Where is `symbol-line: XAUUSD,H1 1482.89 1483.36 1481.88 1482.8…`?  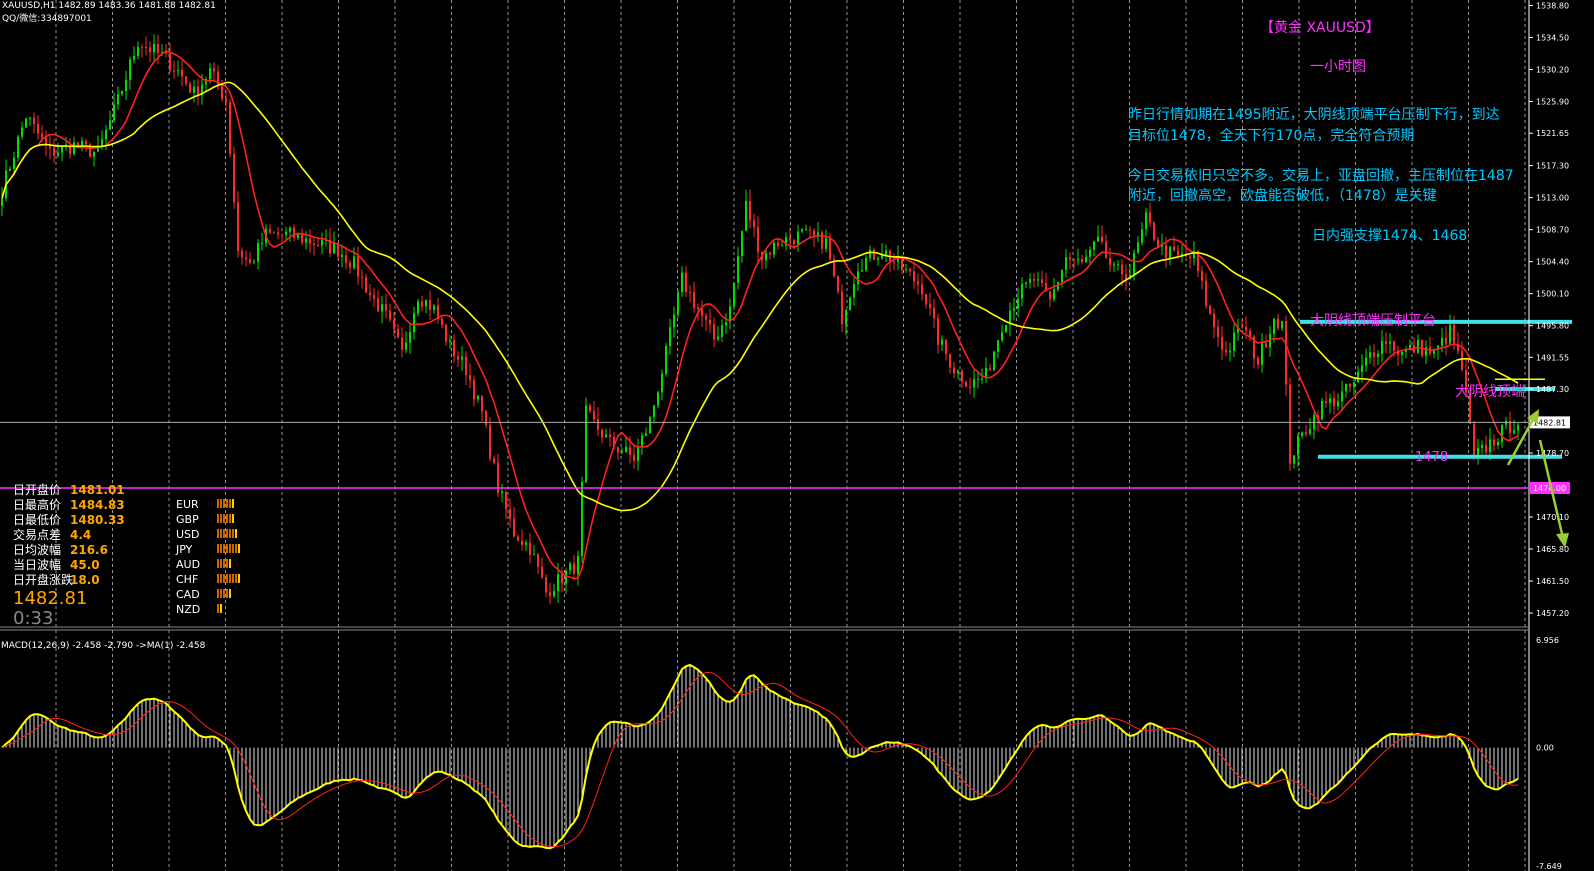
symbol-line: XAUUSD,H1 1482.89 1483.36 1481.88 1482.8… is located at coordinates (109, 6).